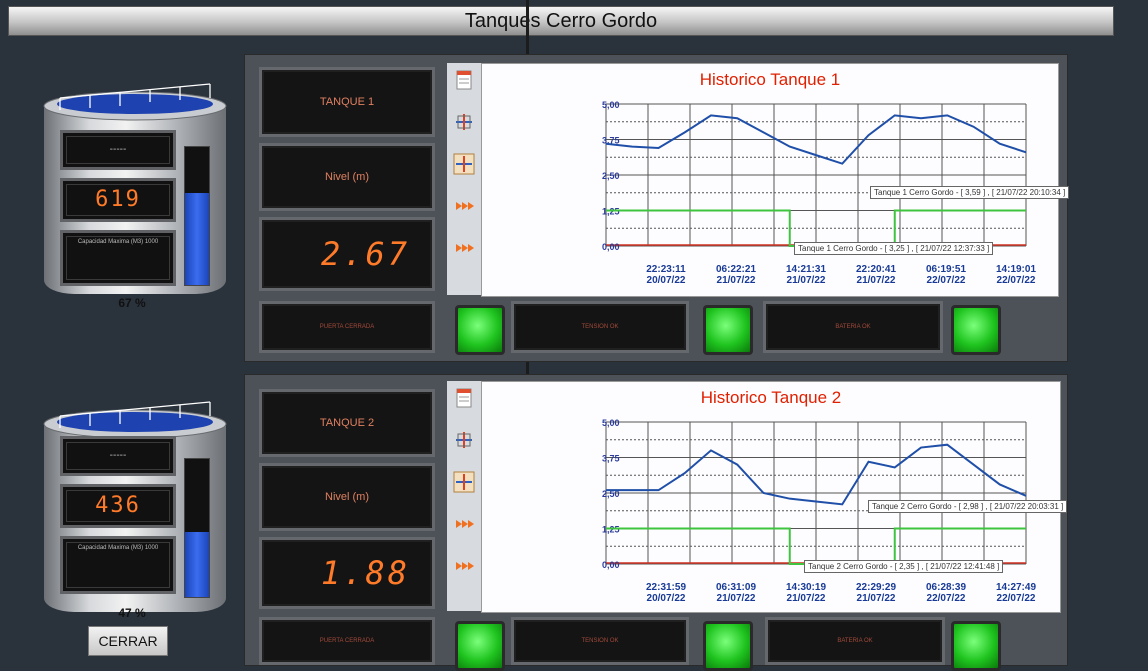 This screenshot has height=671, width=1148. Describe the element at coordinates (132, 303) in the screenshot. I see `tank-percent: 67 %` at that location.